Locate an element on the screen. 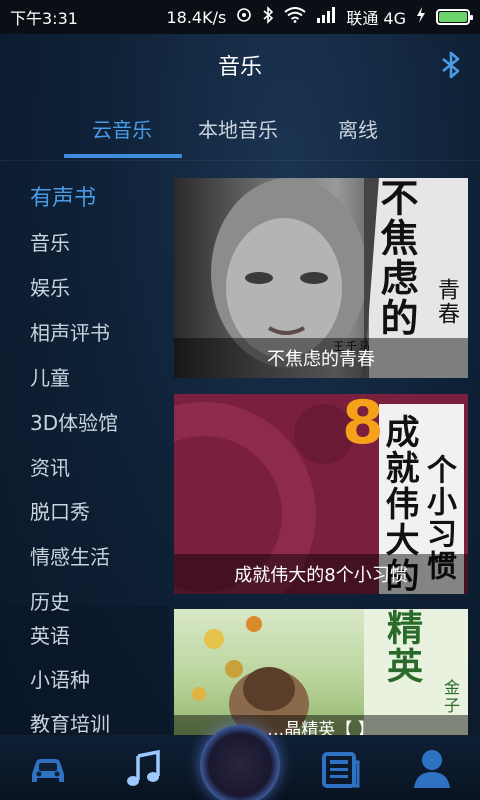 The image size is (480, 800). sidebar-item-minor-languages: 小语种 is located at coordinates (60, 678).